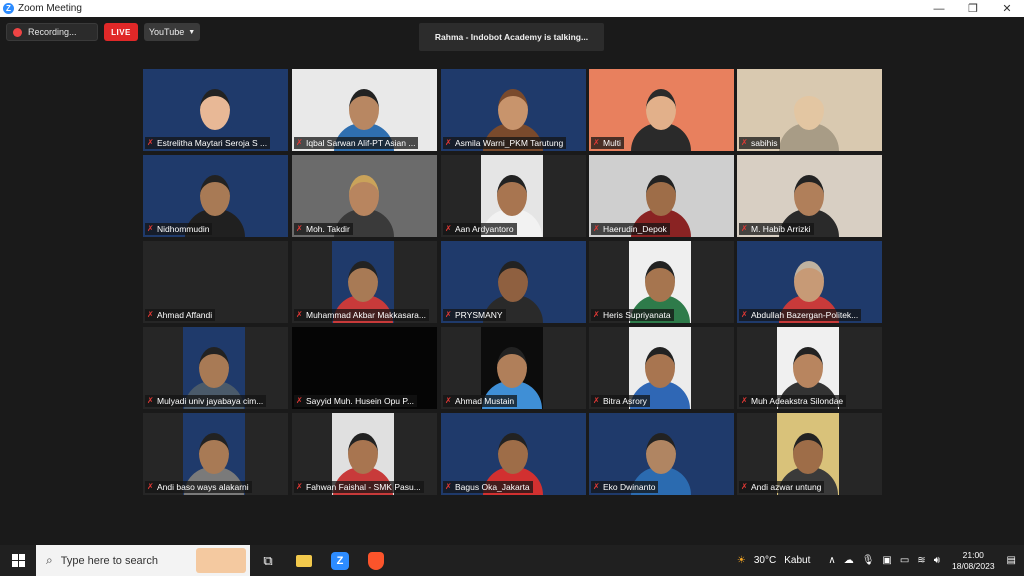 This screenshot has height=576, width=1024. I want to click on participant-name: Ahmad Affandi, so click(185, 315).